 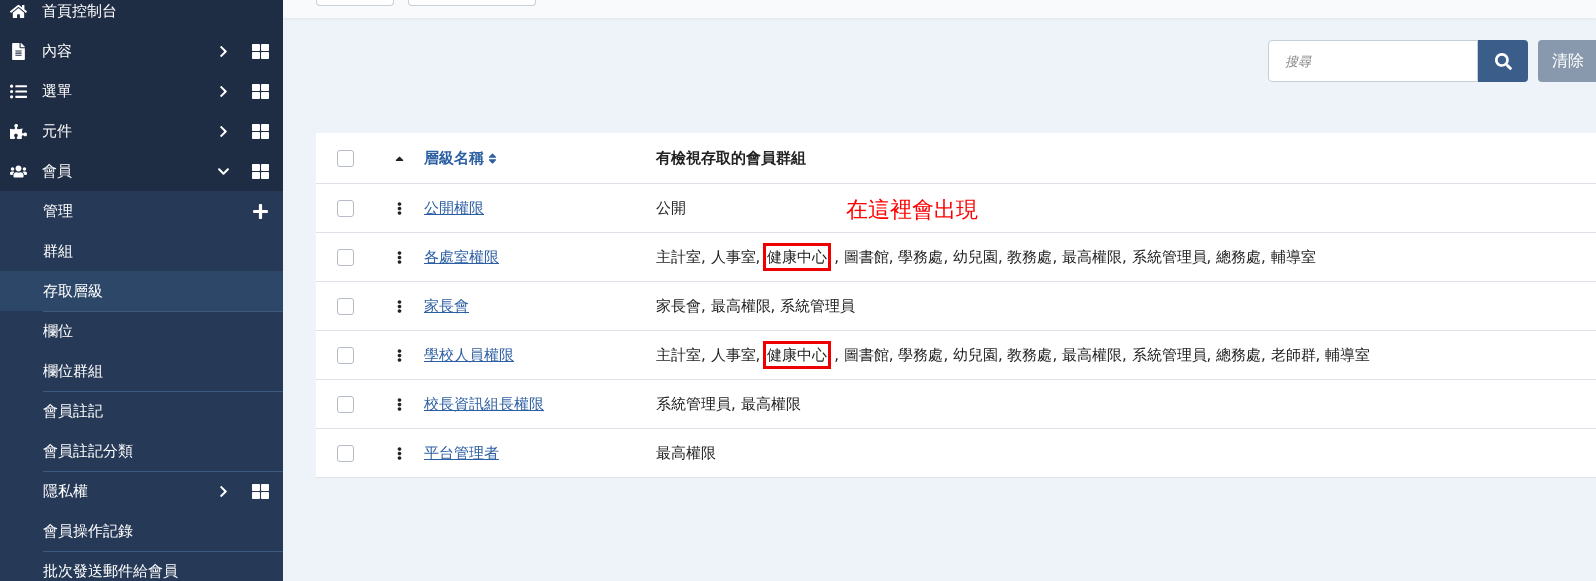 What do you see at coordinates (141, 171) in the screenshot?
I see `sidebar-item: 會員` at bounding box center [141, 171].